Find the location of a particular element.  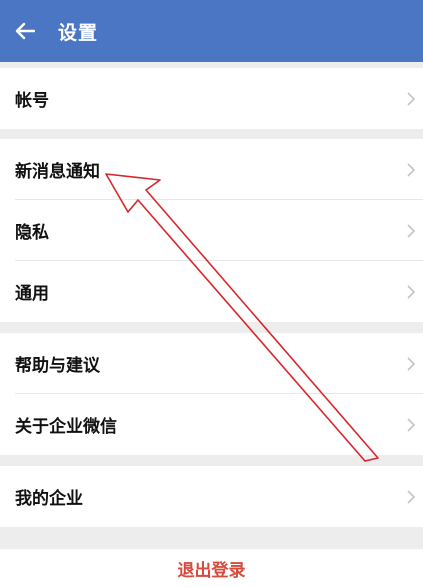

settings-item-general: 通用 is located at coordinates (211, 291).